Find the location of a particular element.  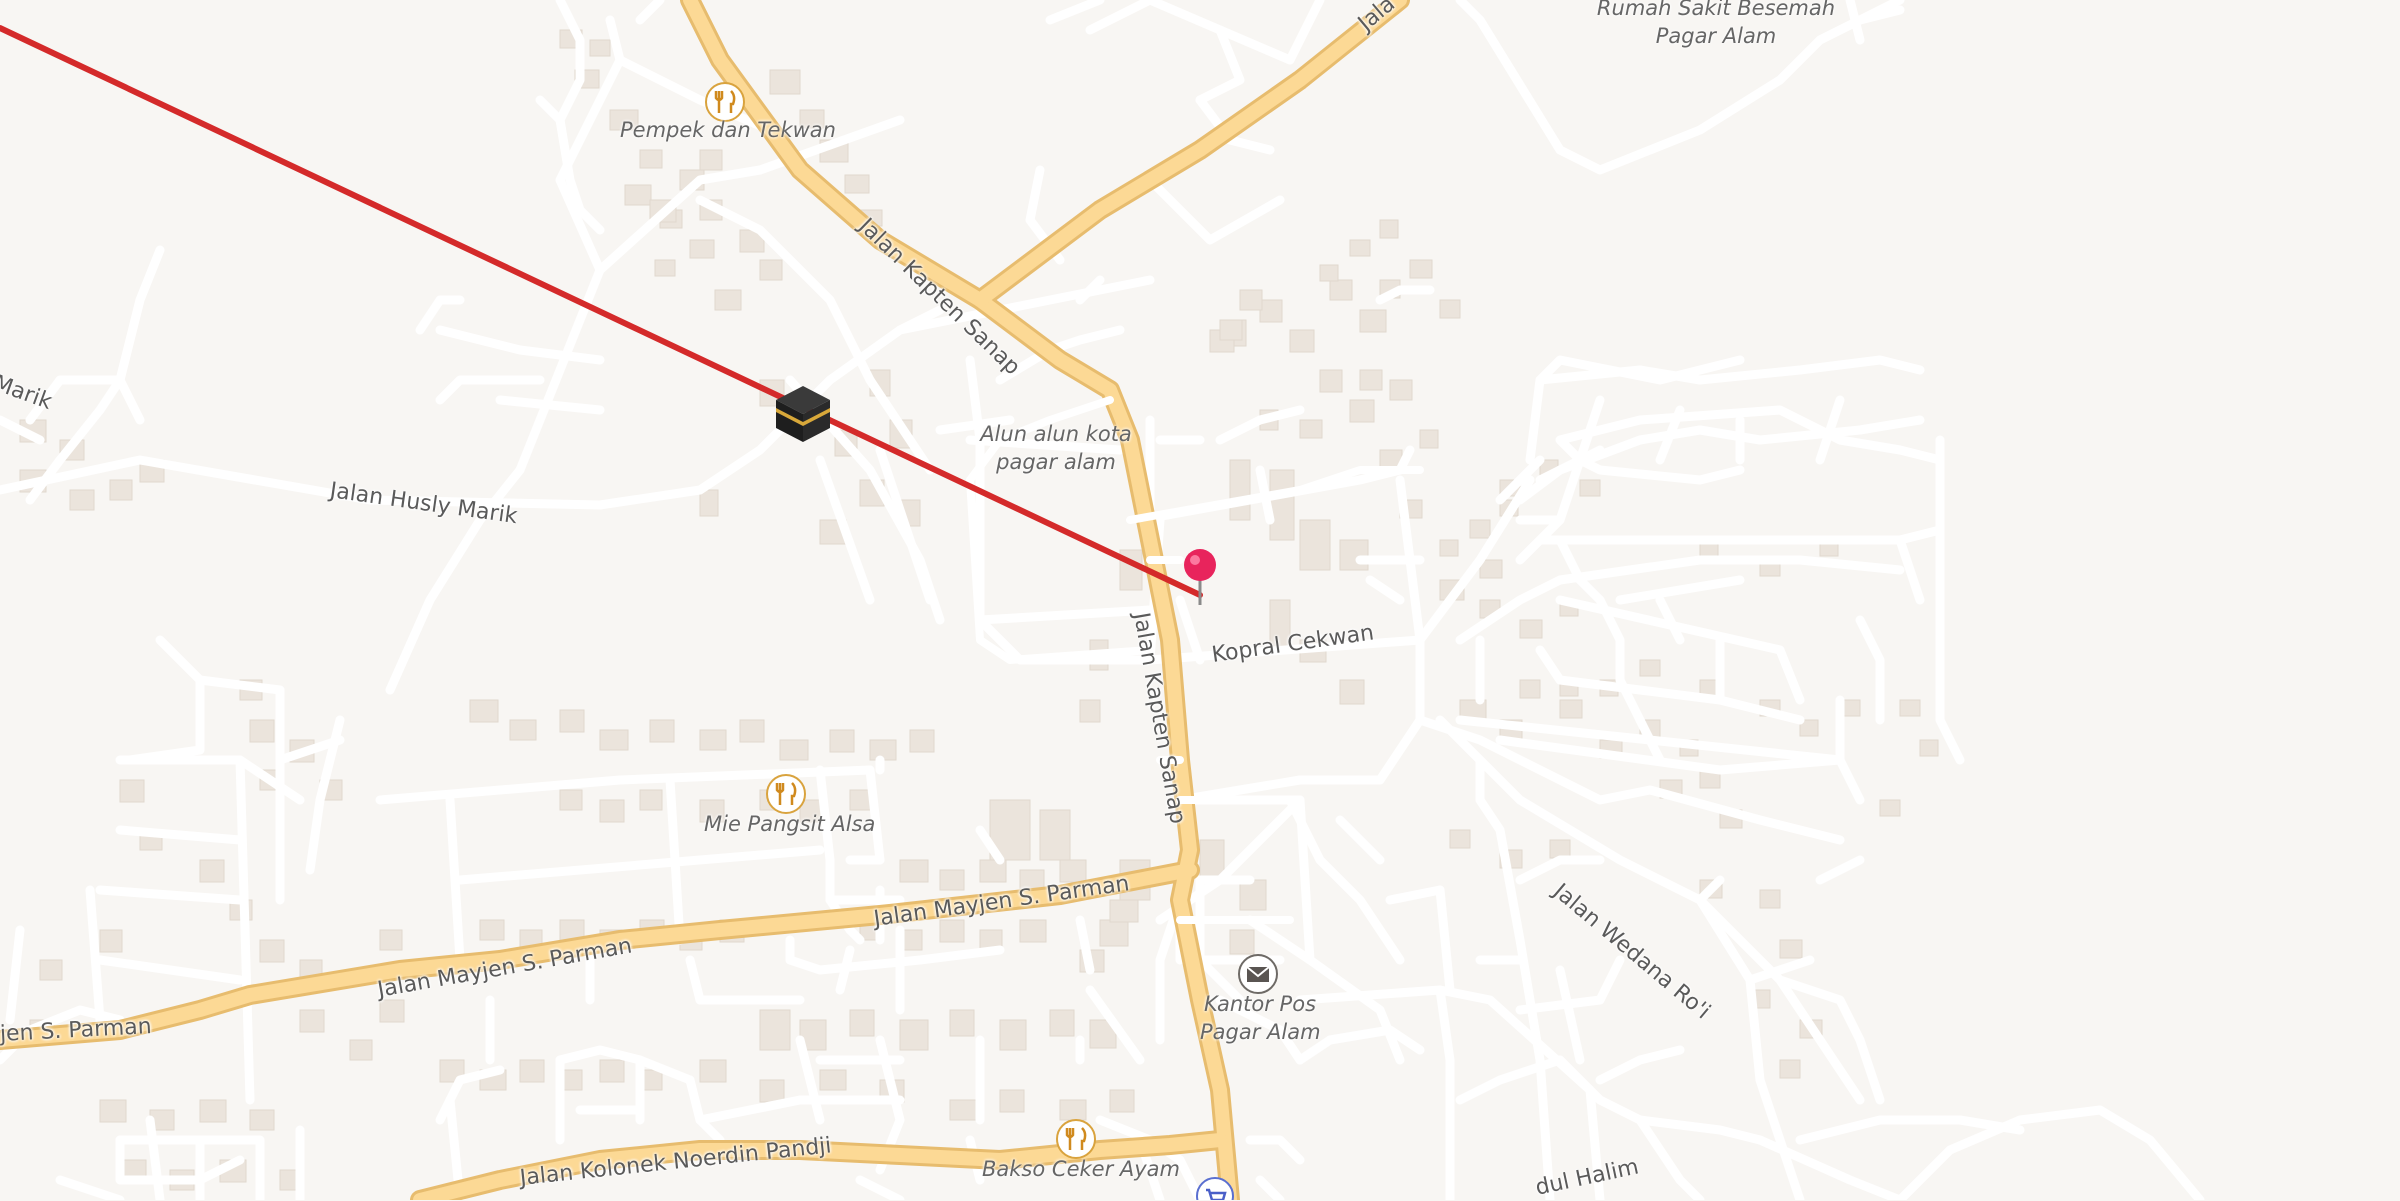

area-label-line: pagar alam is located at coordinates (1056, 462).